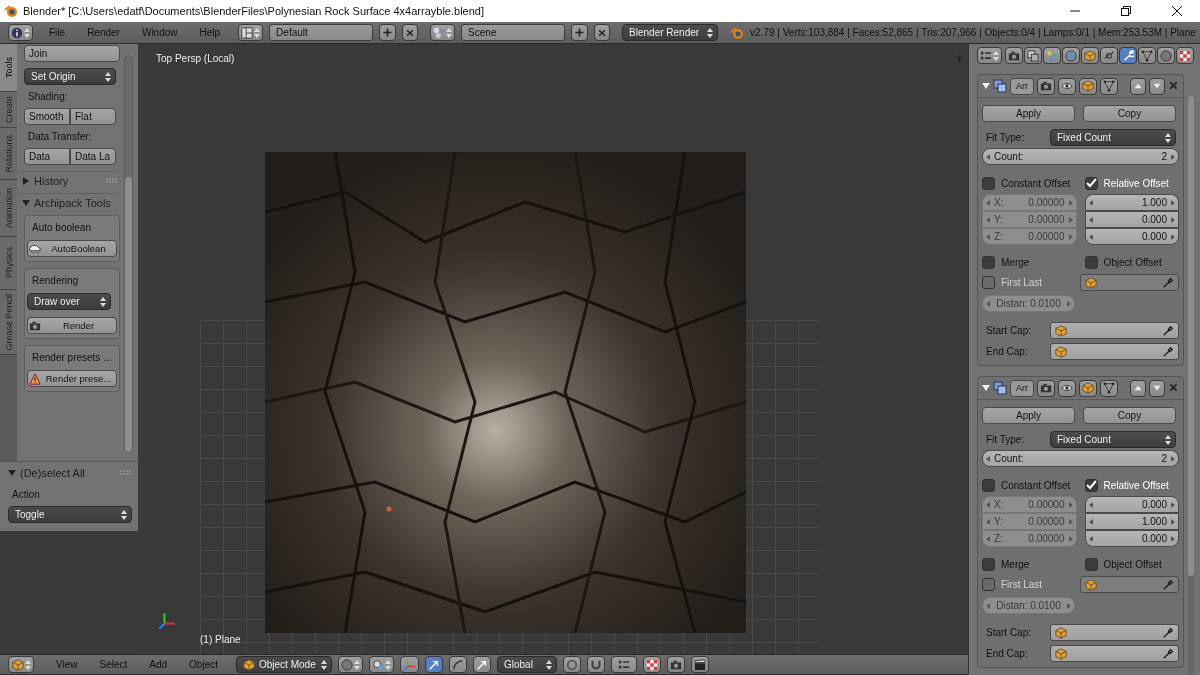 The height and width of the screenshot is (675, 1200). I want to click on tool-button: AutoBoolean, so click(72, 248).